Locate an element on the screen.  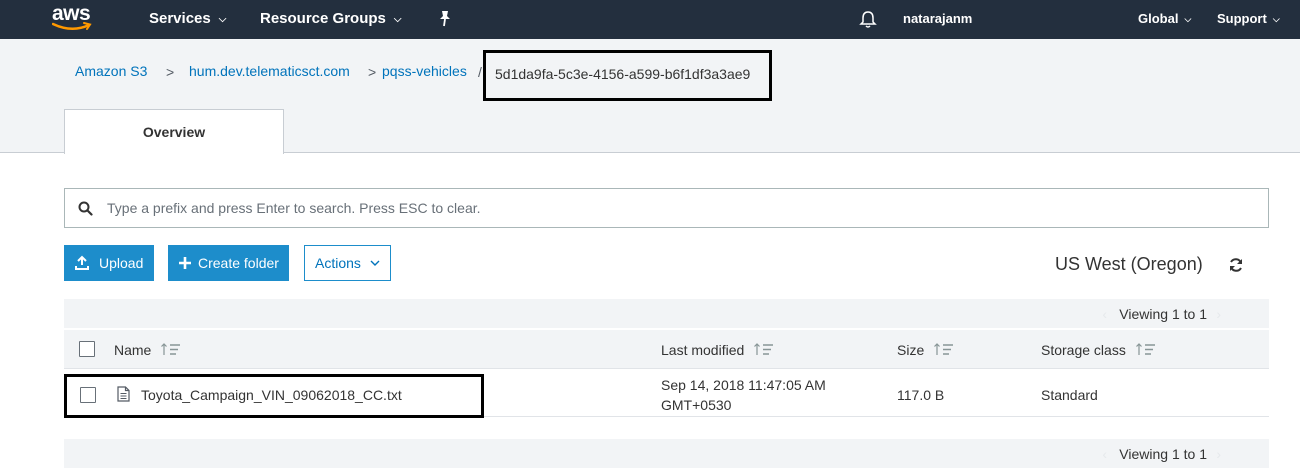
chevron-down-icon is located at coordinates (375, 263).